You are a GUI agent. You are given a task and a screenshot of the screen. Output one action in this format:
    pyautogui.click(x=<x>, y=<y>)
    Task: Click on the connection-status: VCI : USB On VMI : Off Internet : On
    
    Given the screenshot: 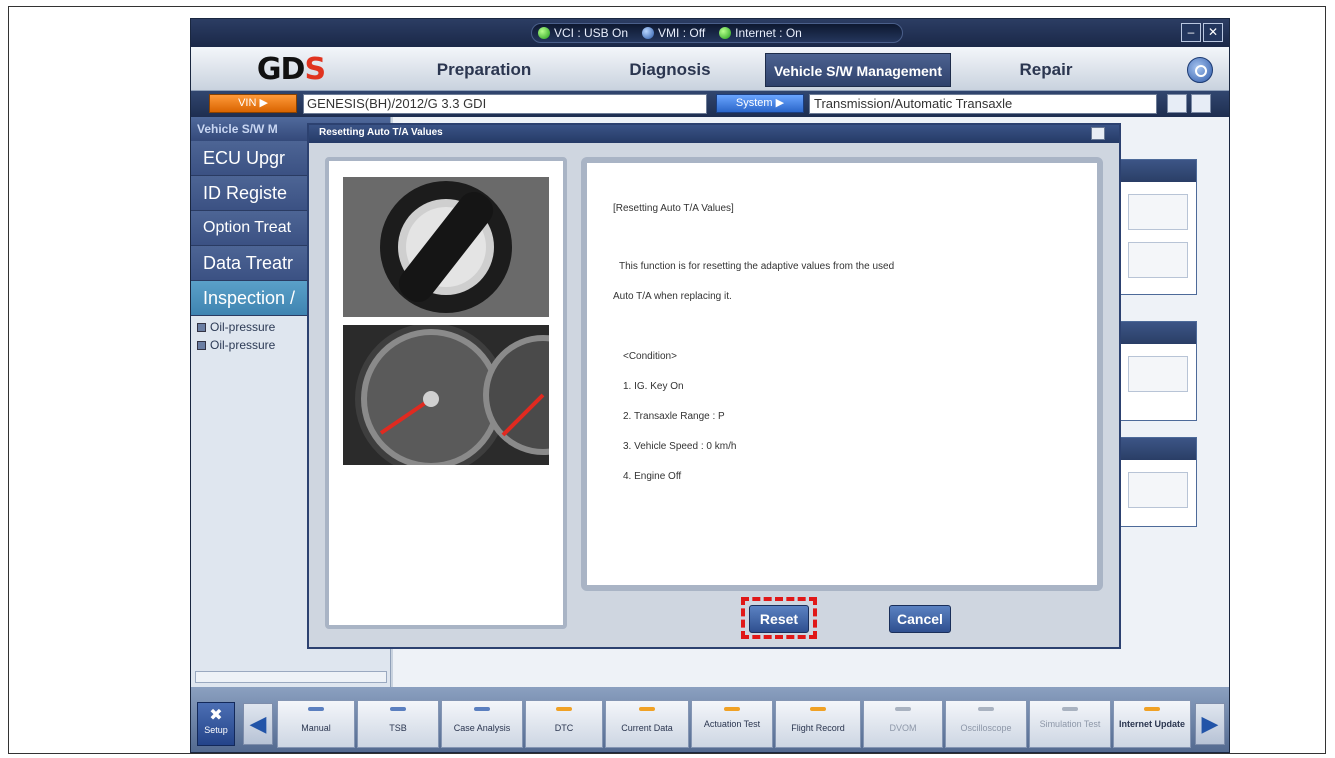 What is the action you would take?
    pyautogui.click(x=717, y=33)
    